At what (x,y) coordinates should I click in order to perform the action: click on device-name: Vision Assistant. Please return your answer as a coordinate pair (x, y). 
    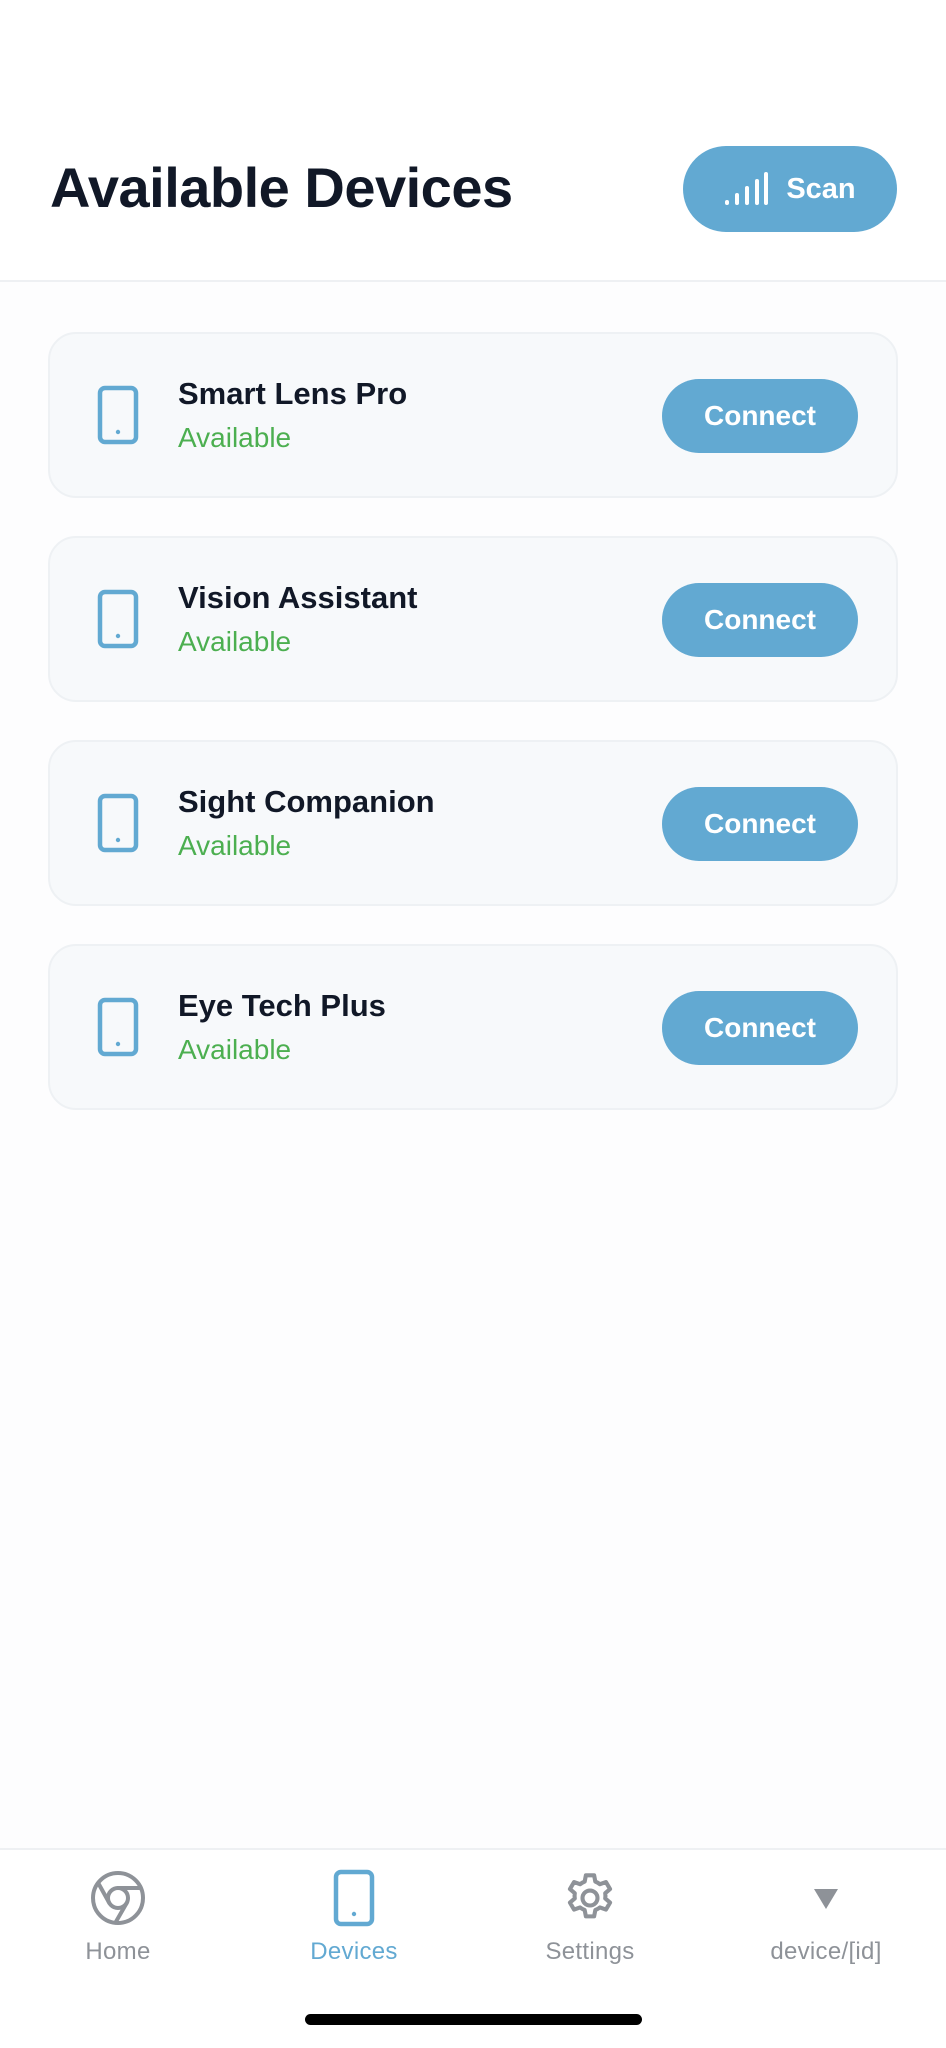
    Looking at the image, I should click on (298, 597).